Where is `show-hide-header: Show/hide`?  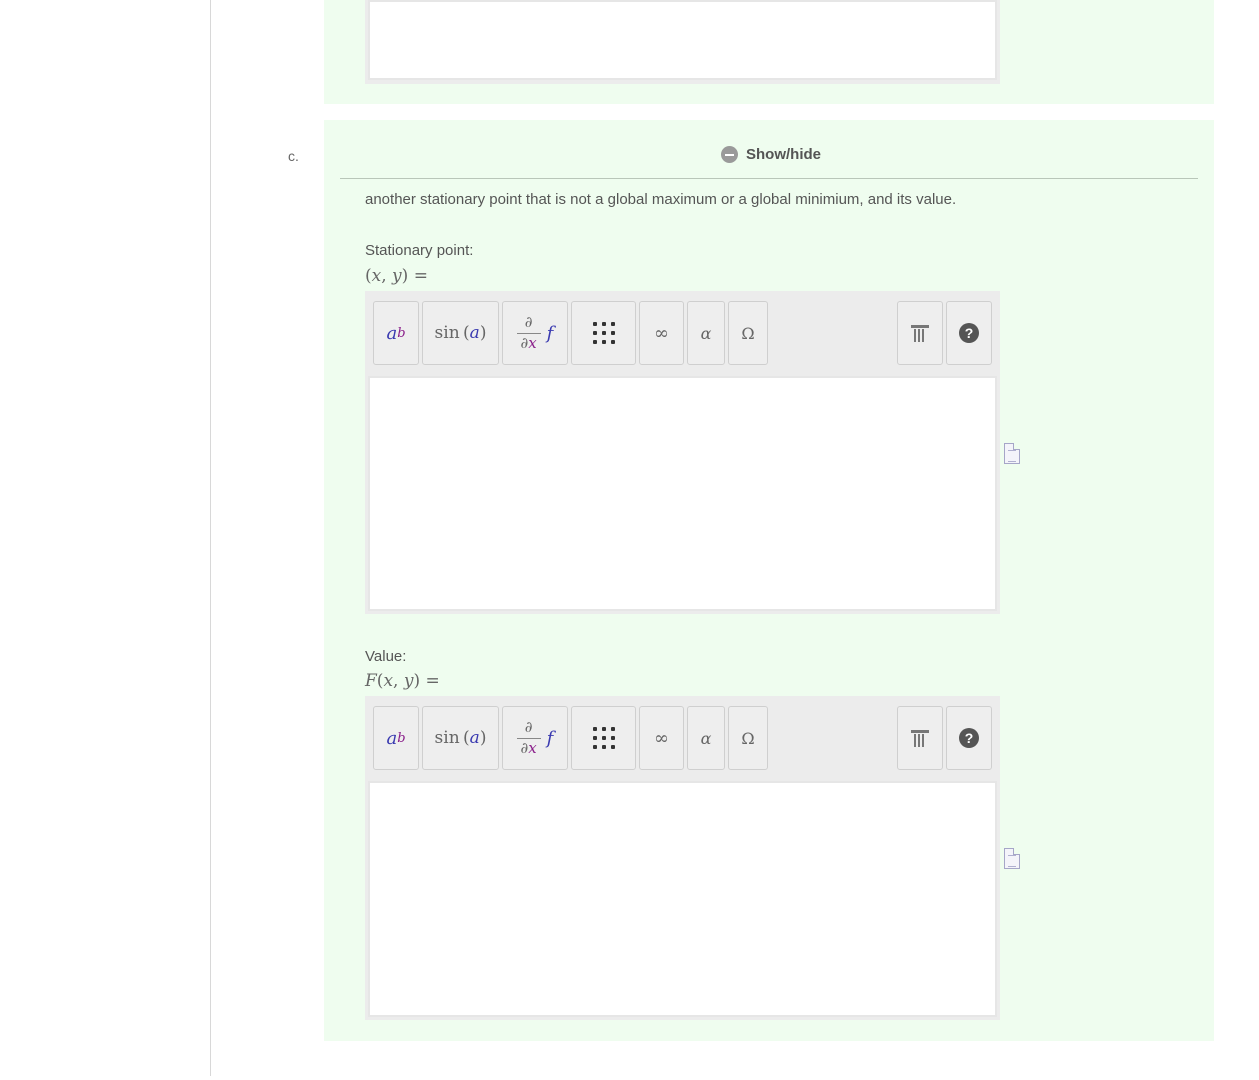 show-hide-header: Show/hide is located at coordinates (769, 160).